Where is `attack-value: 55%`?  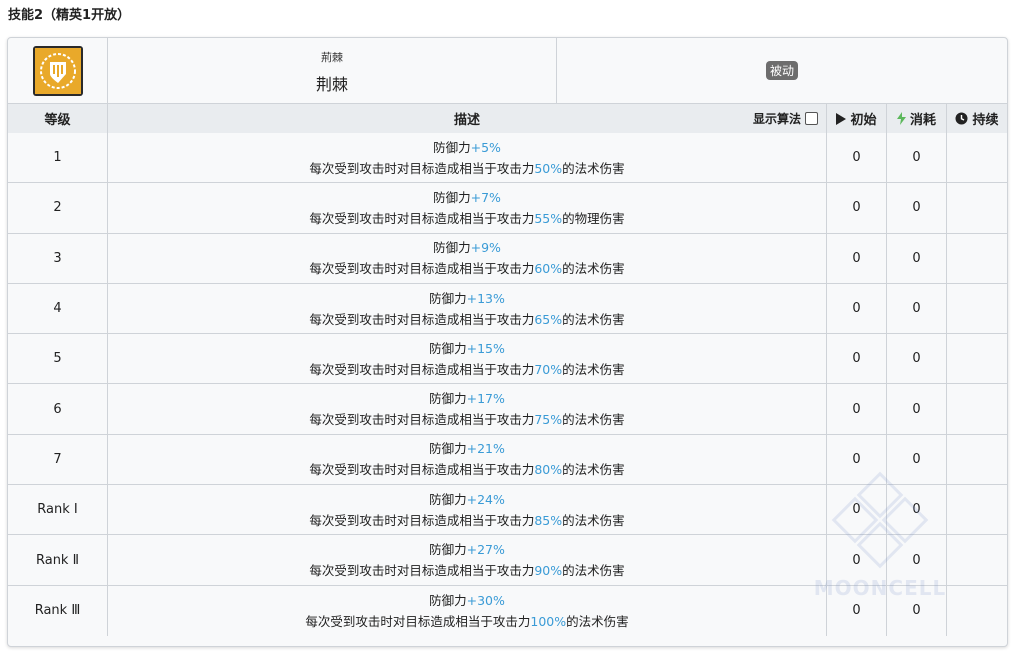
attack-value: 55% is located at coordinates (548, 218).